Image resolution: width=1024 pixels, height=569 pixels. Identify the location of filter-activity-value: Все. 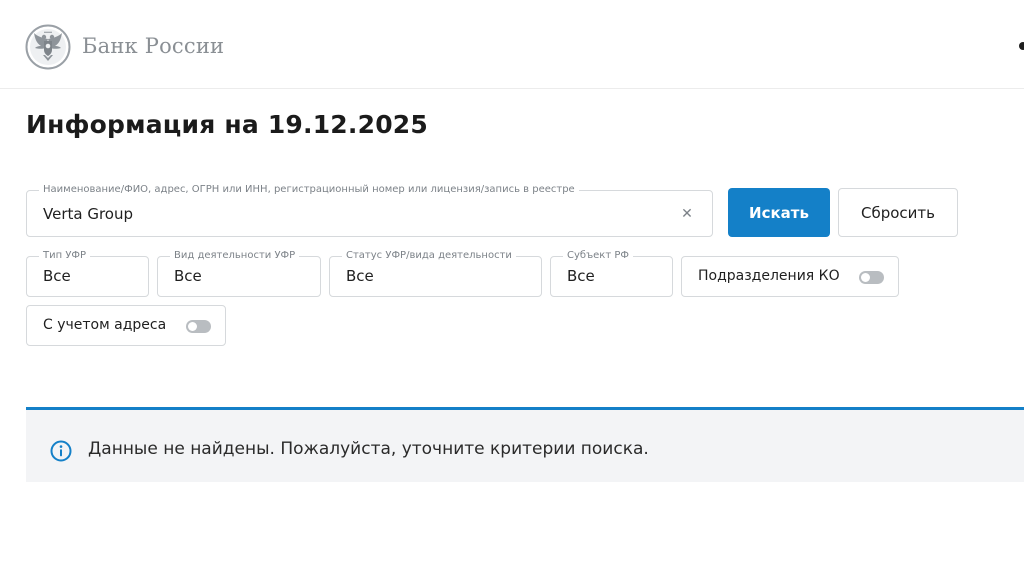
(188, 276).